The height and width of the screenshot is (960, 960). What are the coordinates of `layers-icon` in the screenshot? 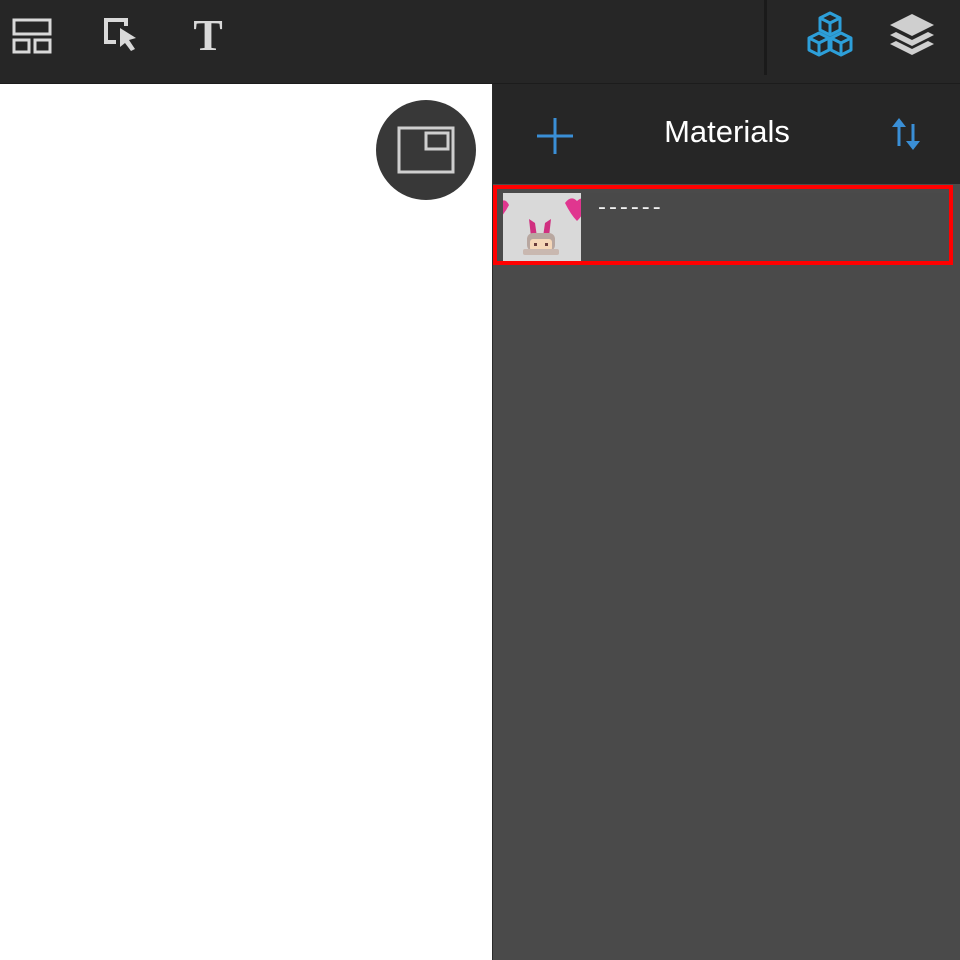 It's located at (912, 36).